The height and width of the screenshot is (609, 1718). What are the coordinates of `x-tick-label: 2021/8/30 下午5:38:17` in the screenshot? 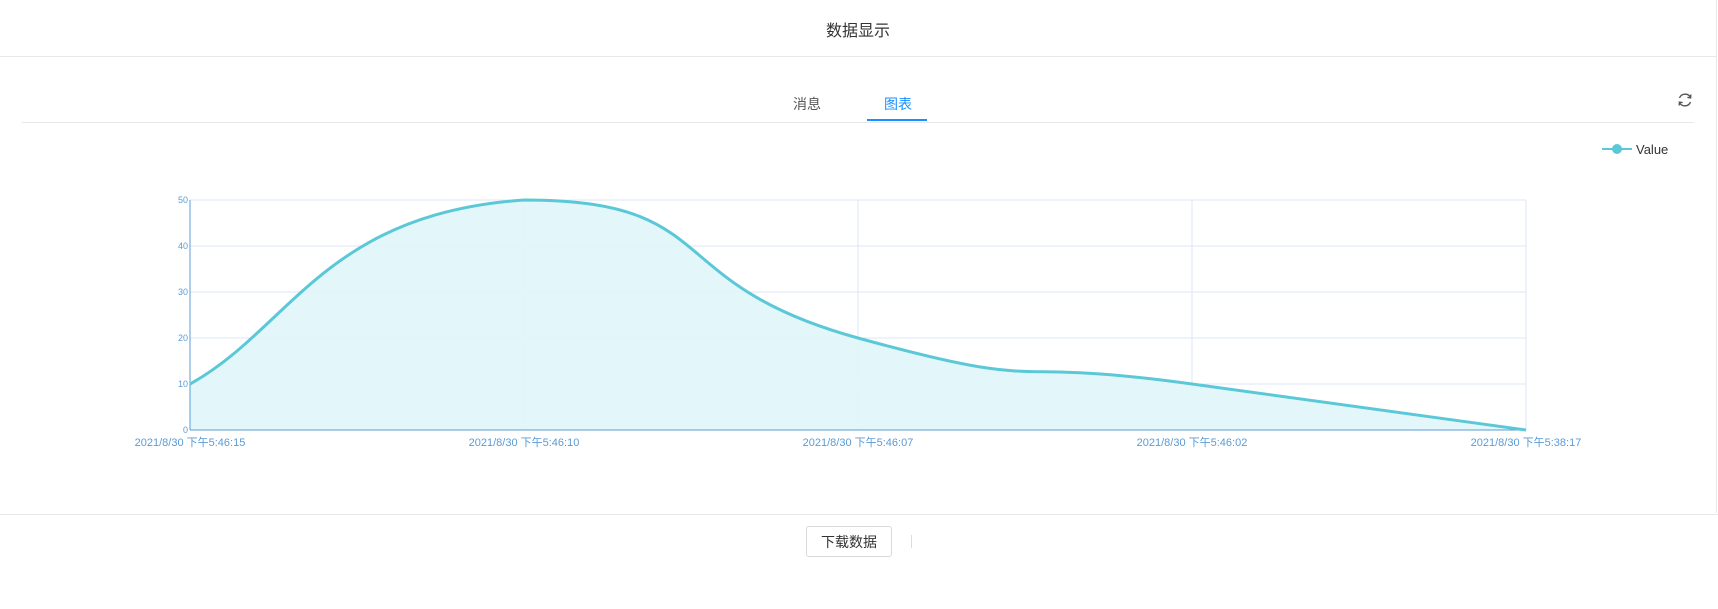 It's located at (1526, 442).